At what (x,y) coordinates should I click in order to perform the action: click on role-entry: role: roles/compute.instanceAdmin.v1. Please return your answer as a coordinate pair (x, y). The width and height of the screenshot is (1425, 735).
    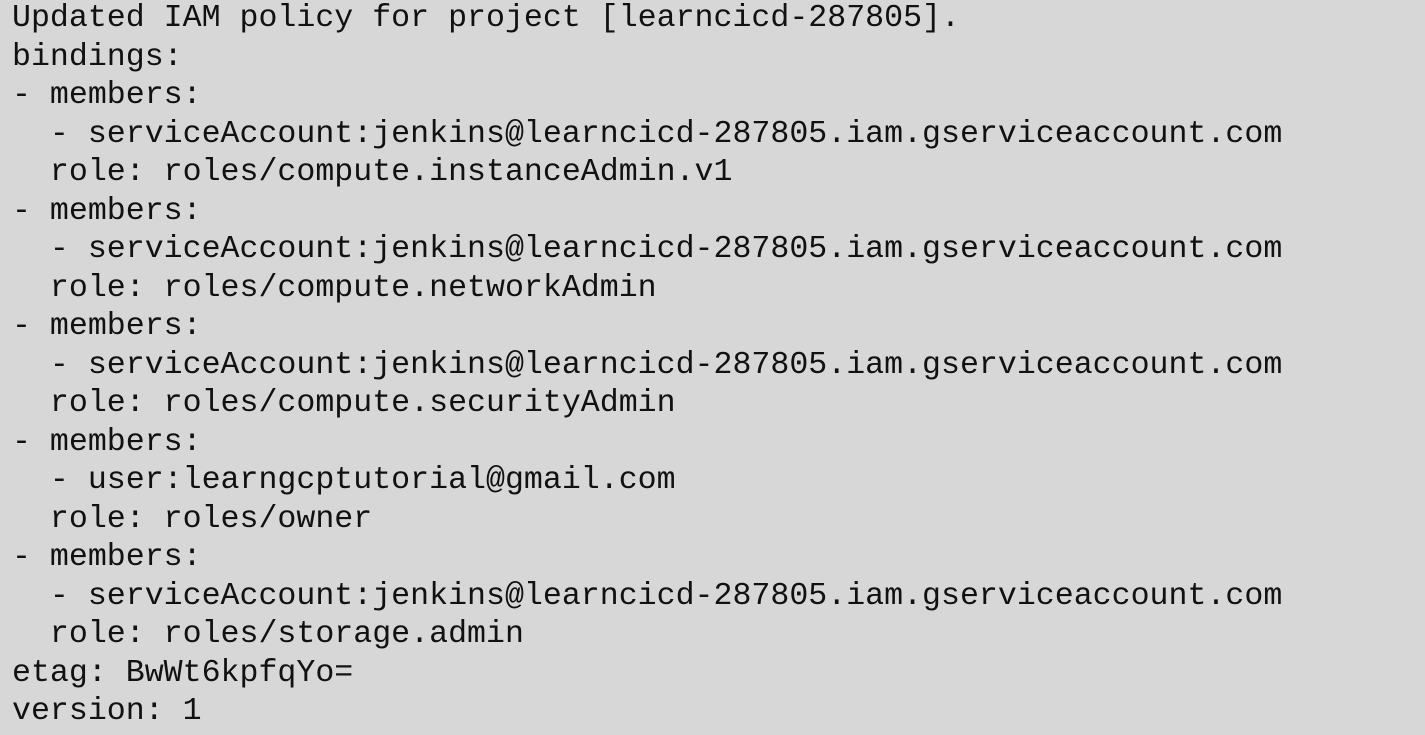
    Looking at the image, I should click on (372, 172).